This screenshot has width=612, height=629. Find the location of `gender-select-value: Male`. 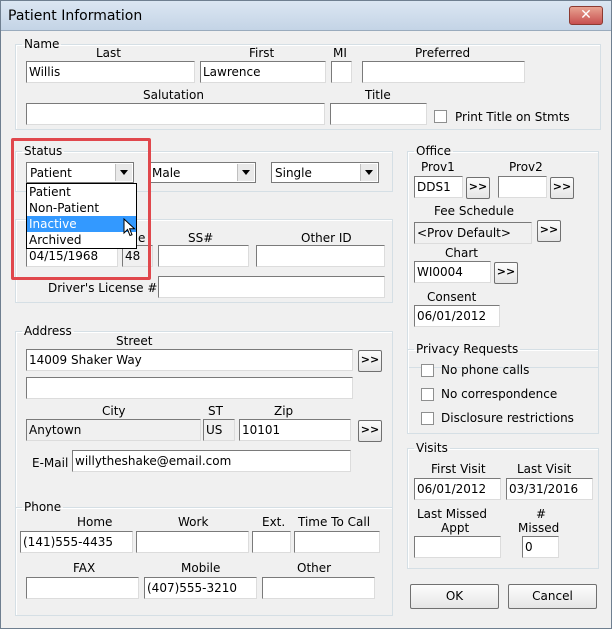

gender-select-value: Male is located at coordinates (166, 173).